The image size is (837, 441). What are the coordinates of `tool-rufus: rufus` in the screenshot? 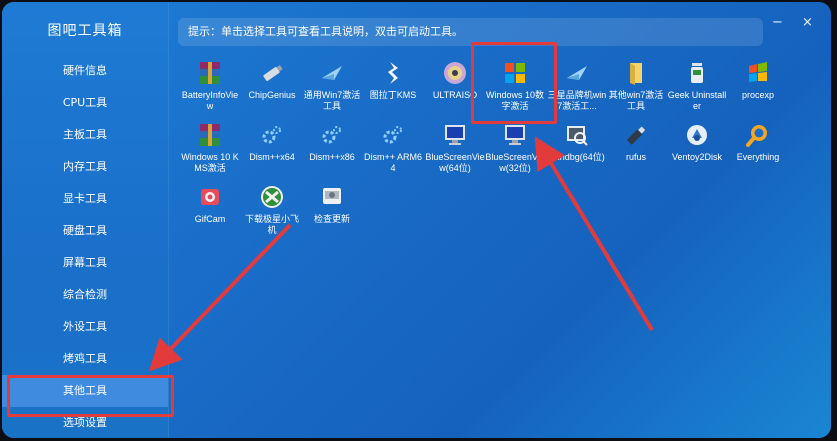 It's located at (636, 142).